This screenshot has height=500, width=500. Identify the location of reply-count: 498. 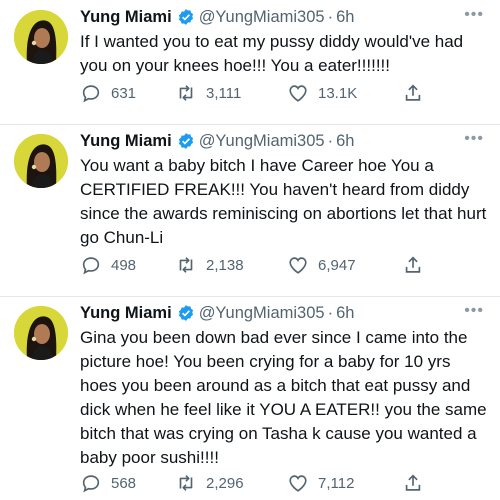
(124, 265).